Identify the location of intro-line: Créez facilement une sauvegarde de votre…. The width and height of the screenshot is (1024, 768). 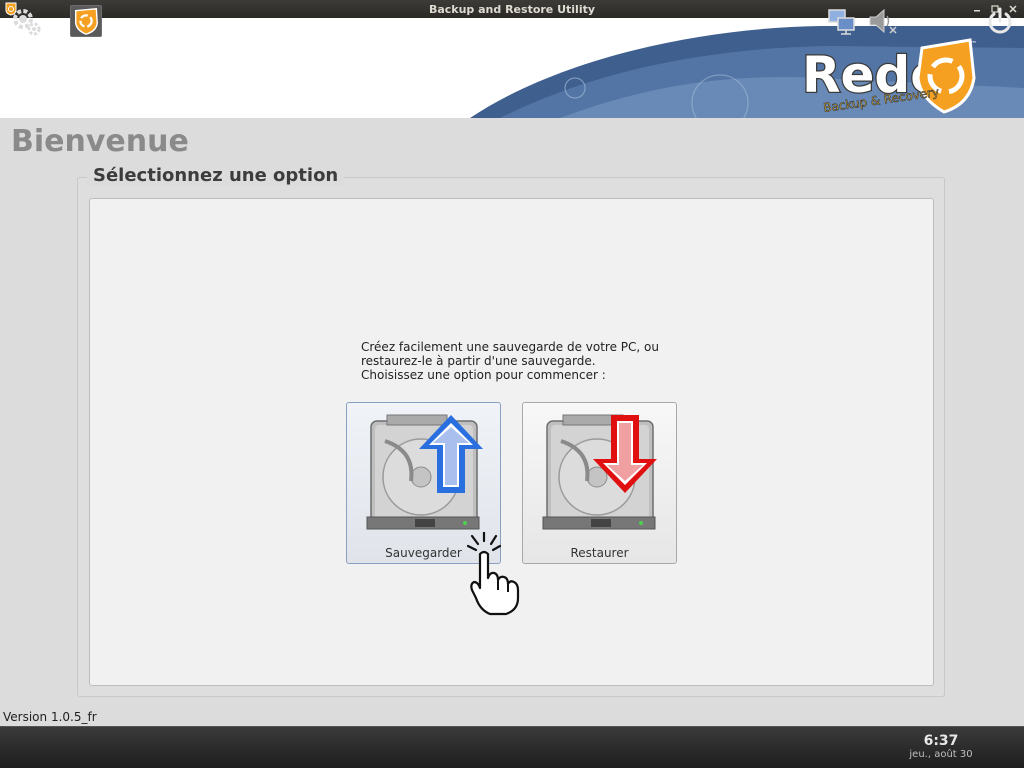
(510, 347).